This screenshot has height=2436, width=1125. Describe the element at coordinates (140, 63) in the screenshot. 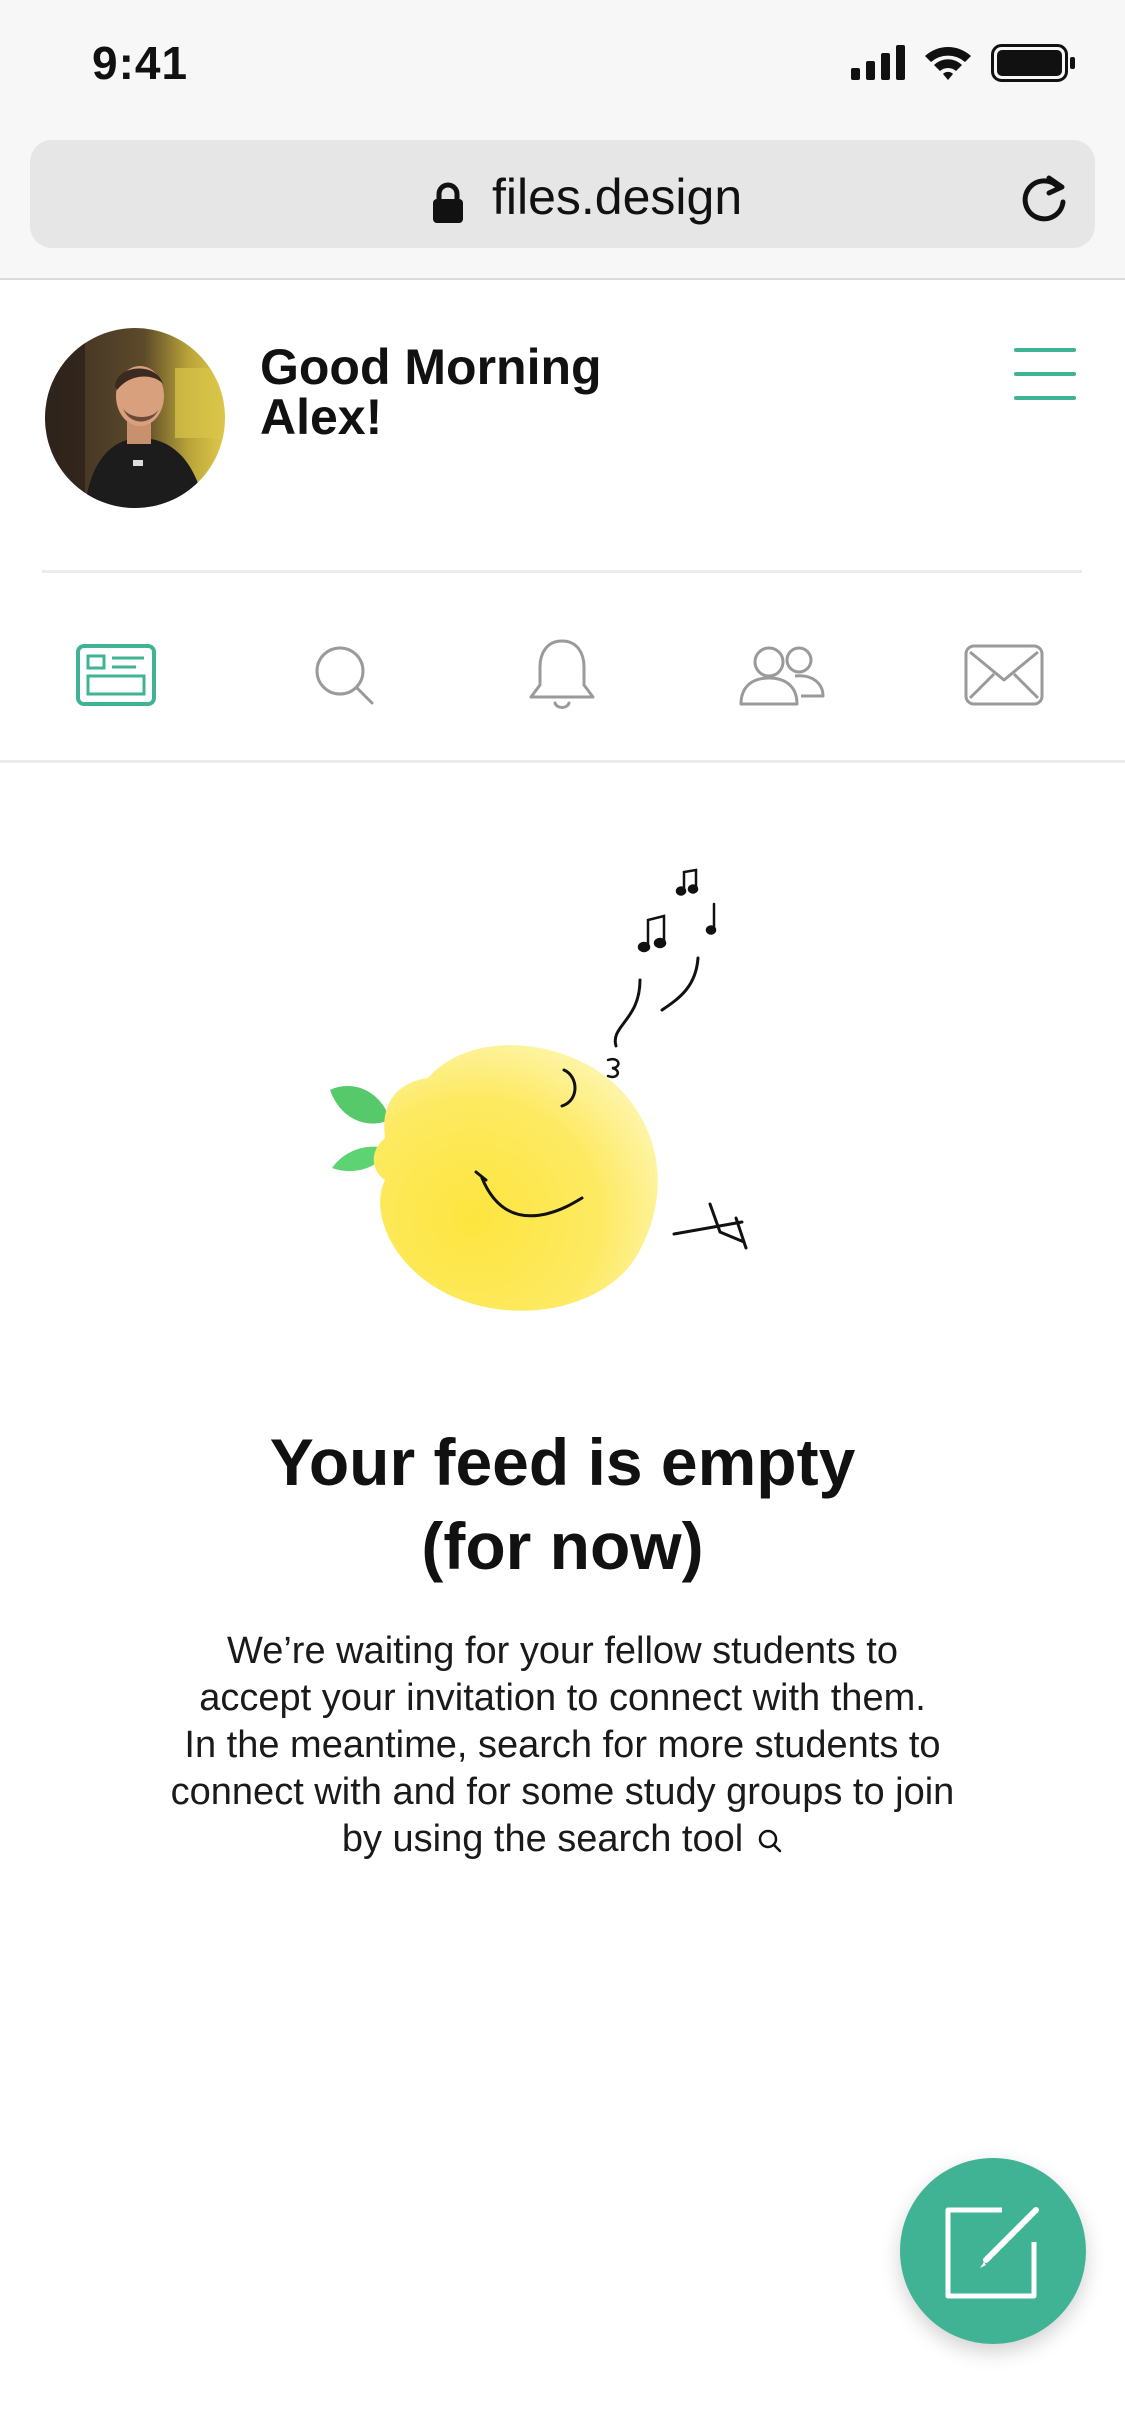

I see `status-time: 9:41` at that location.